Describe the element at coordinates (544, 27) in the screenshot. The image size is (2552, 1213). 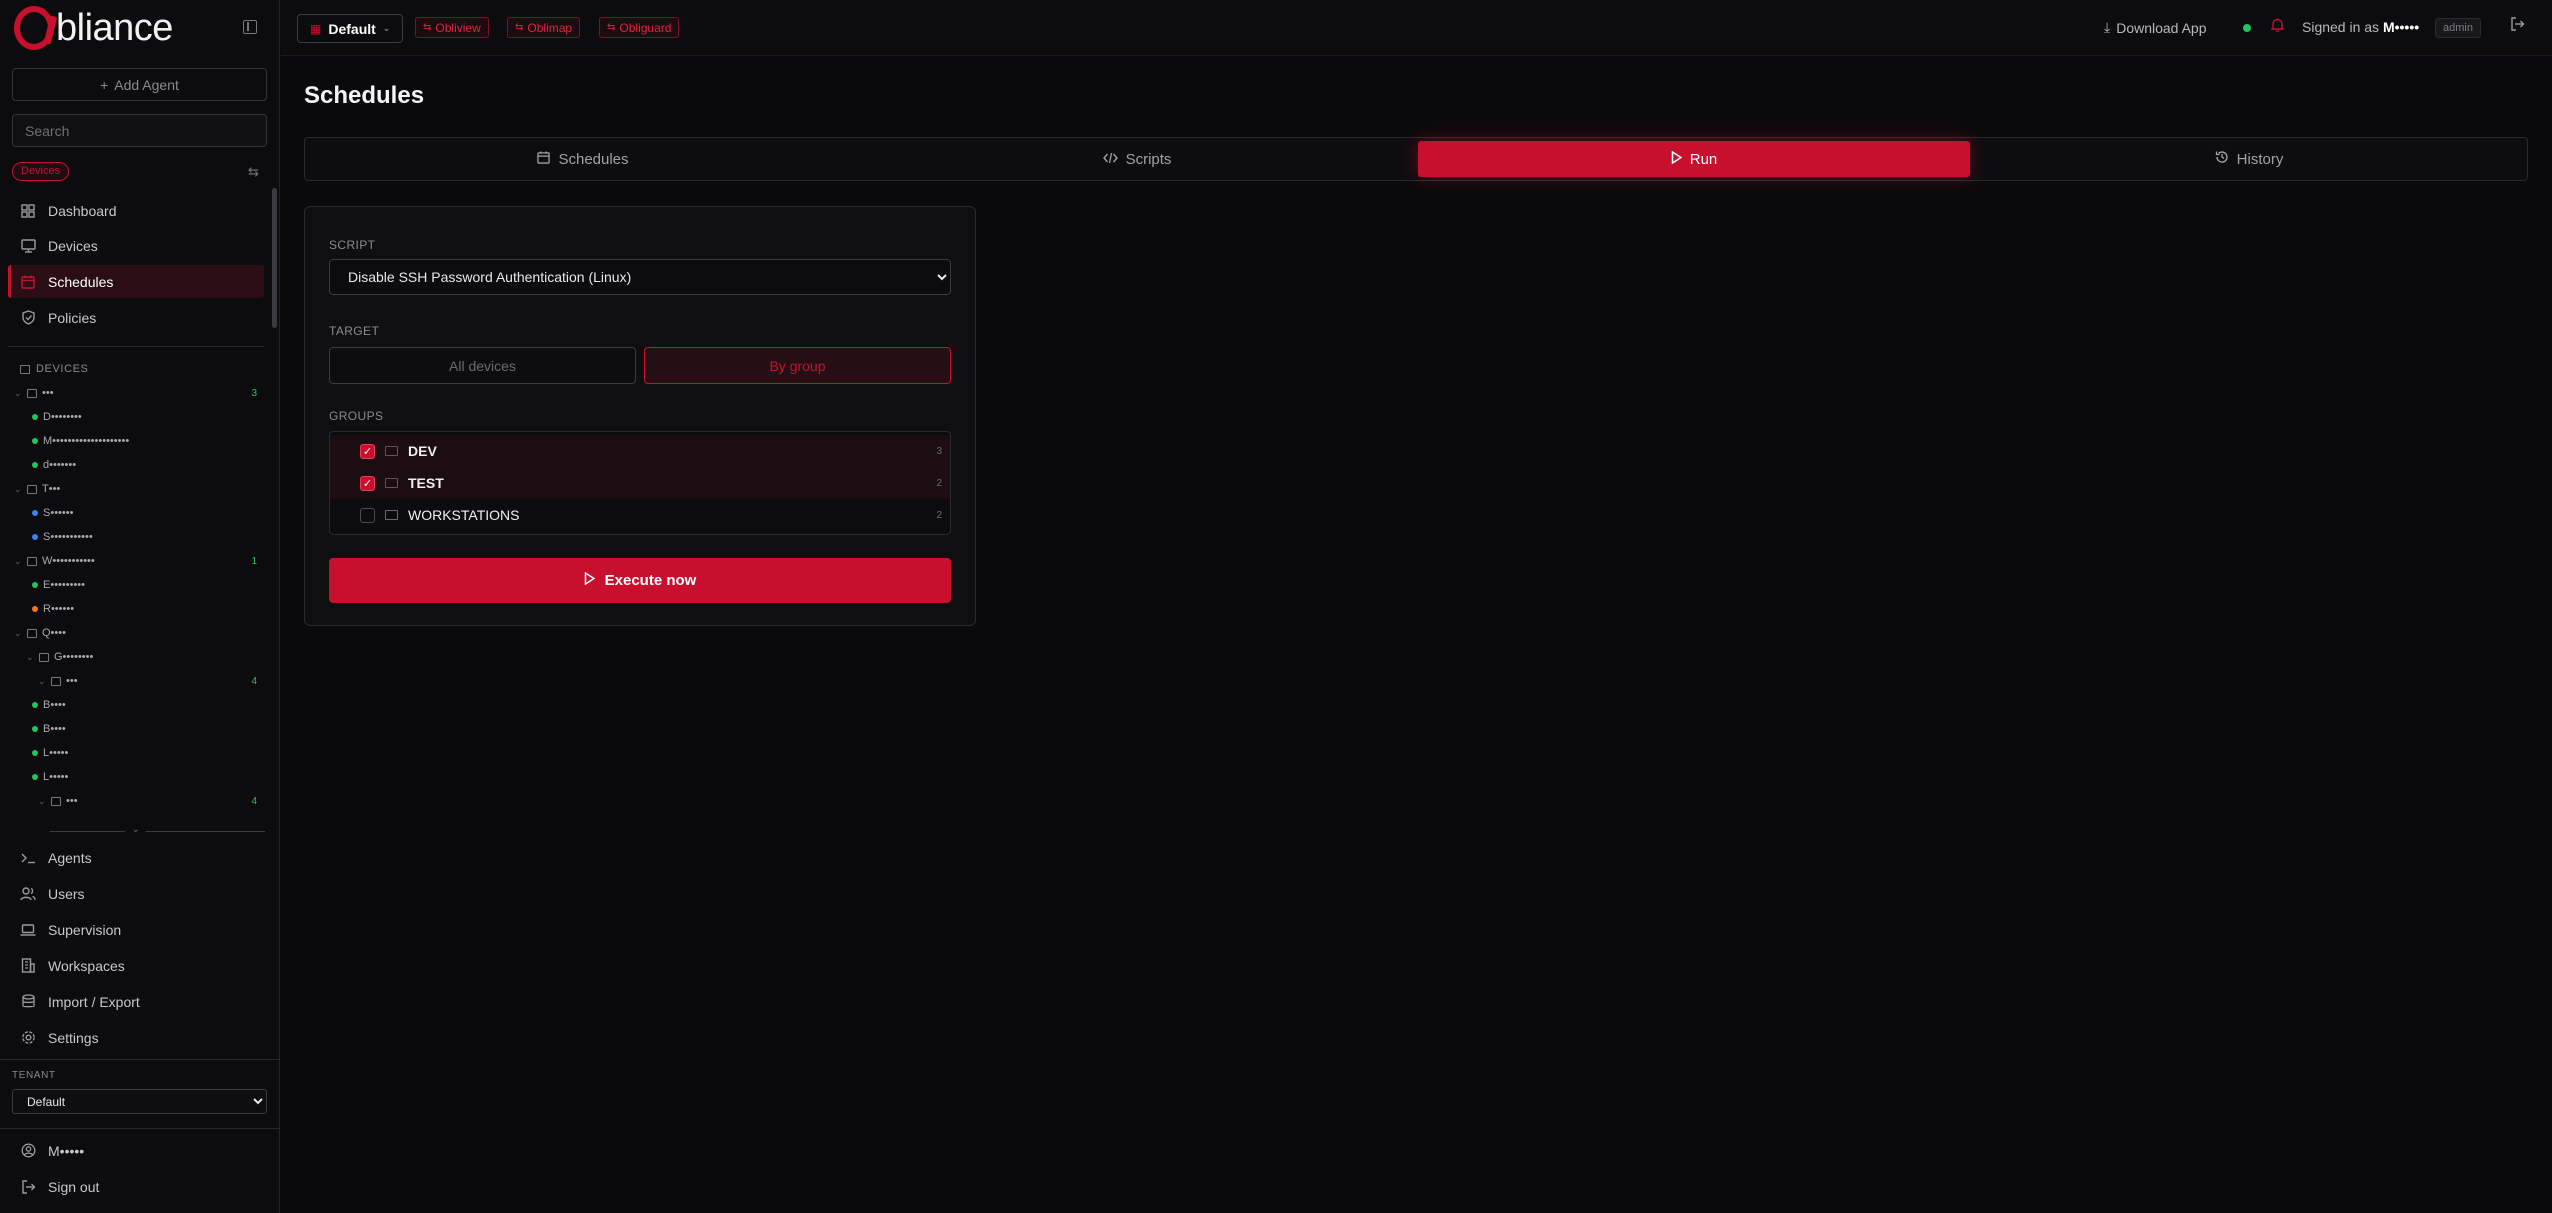
I see `app-link-oblimap: ⇆ Oblimap` at that location.